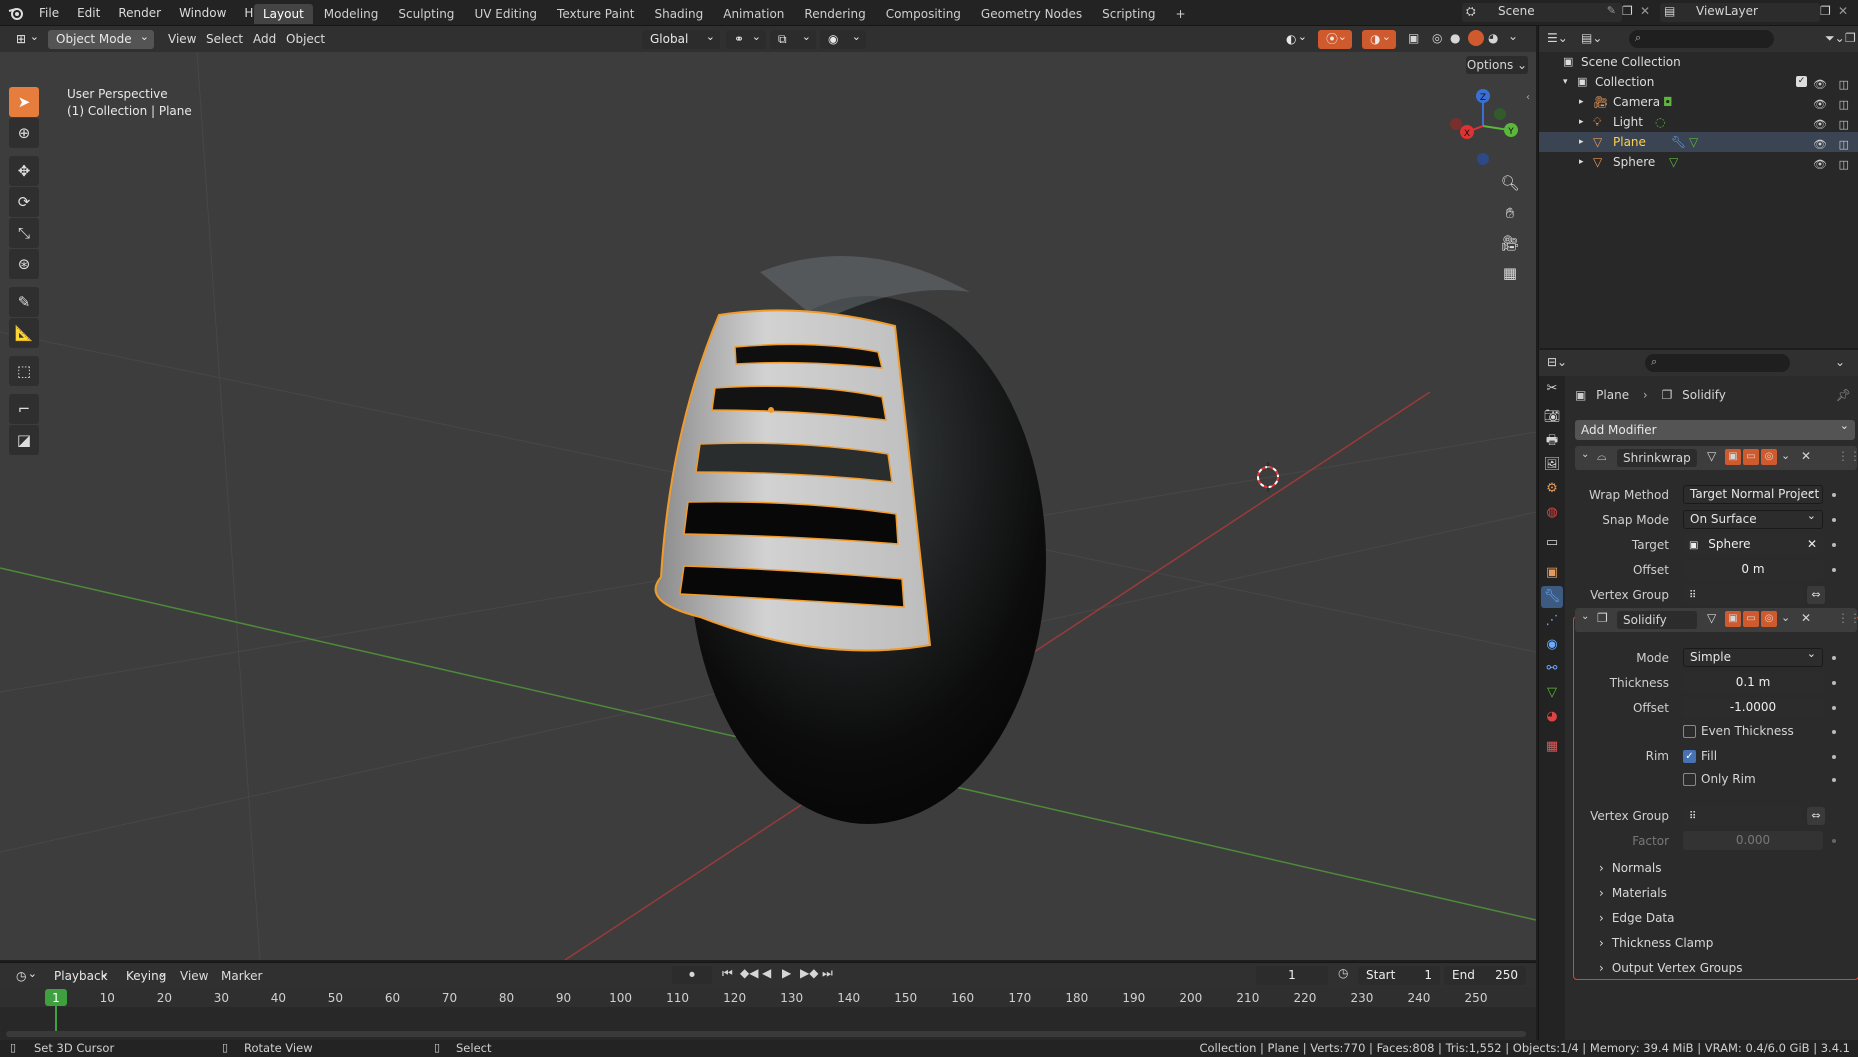  I want to click on viewport-toggle-icon: ▭, so click(1751, 619).